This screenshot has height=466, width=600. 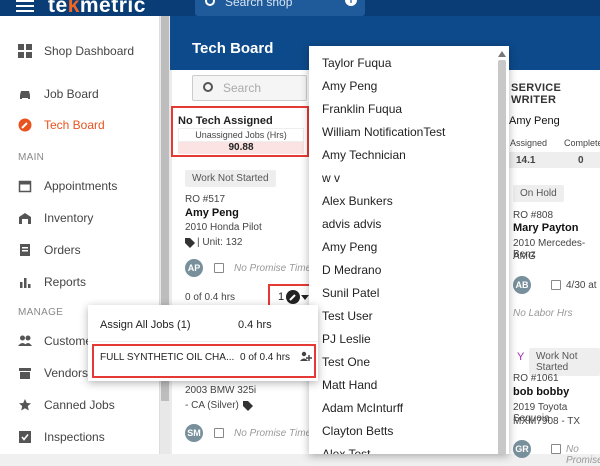 What do you see at coordinates (25, 283) in the screenshot?
I see `reports-icon` at bounding box center [25, 283].